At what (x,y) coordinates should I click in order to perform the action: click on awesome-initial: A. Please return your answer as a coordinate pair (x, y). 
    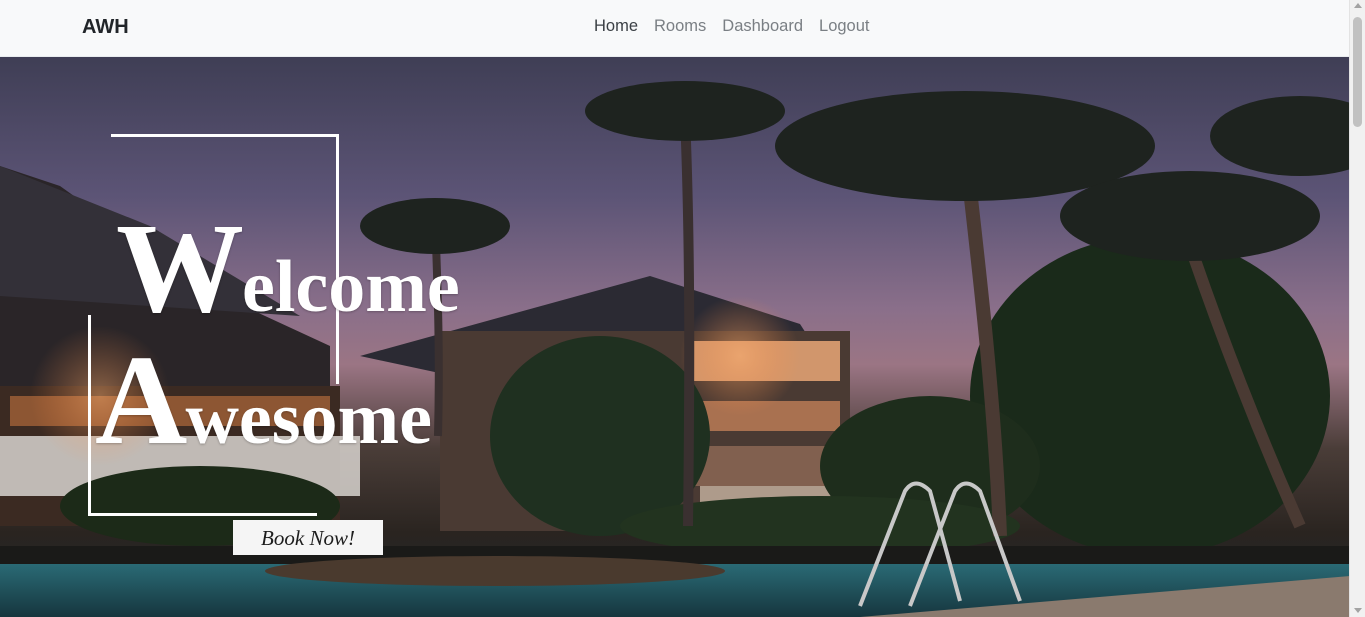
    Looking at the image, I should click on (141, 400).